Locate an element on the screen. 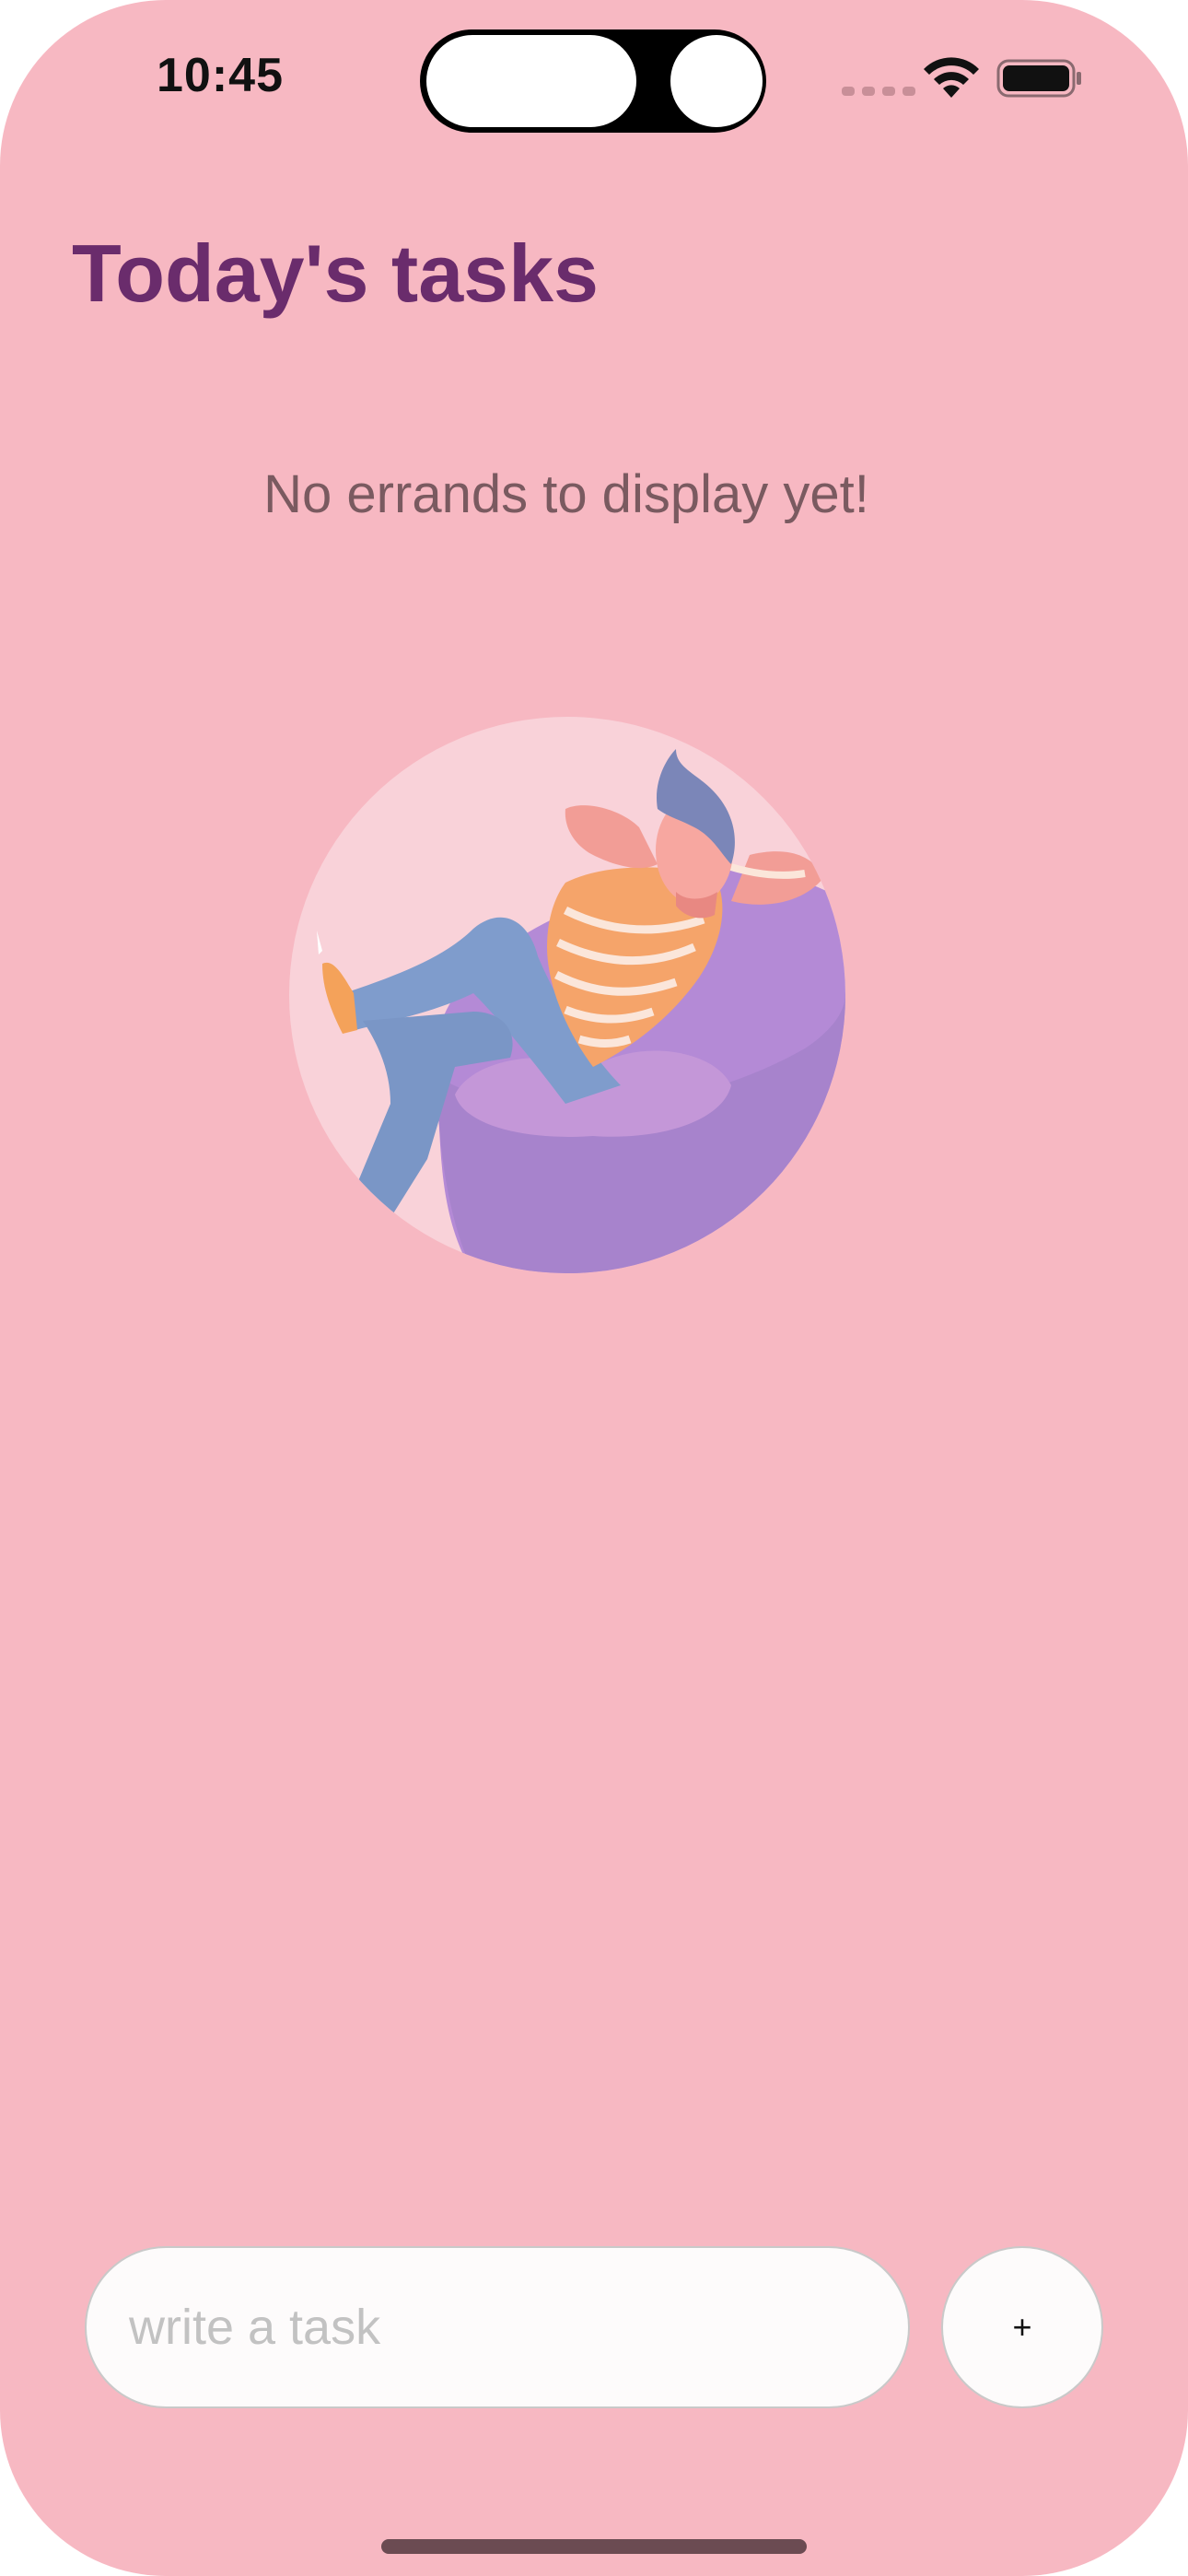 Image resolution: width=1188 pixels, height=2576 pixels. add-task-button: + is located at coordinates (1022, 2327).